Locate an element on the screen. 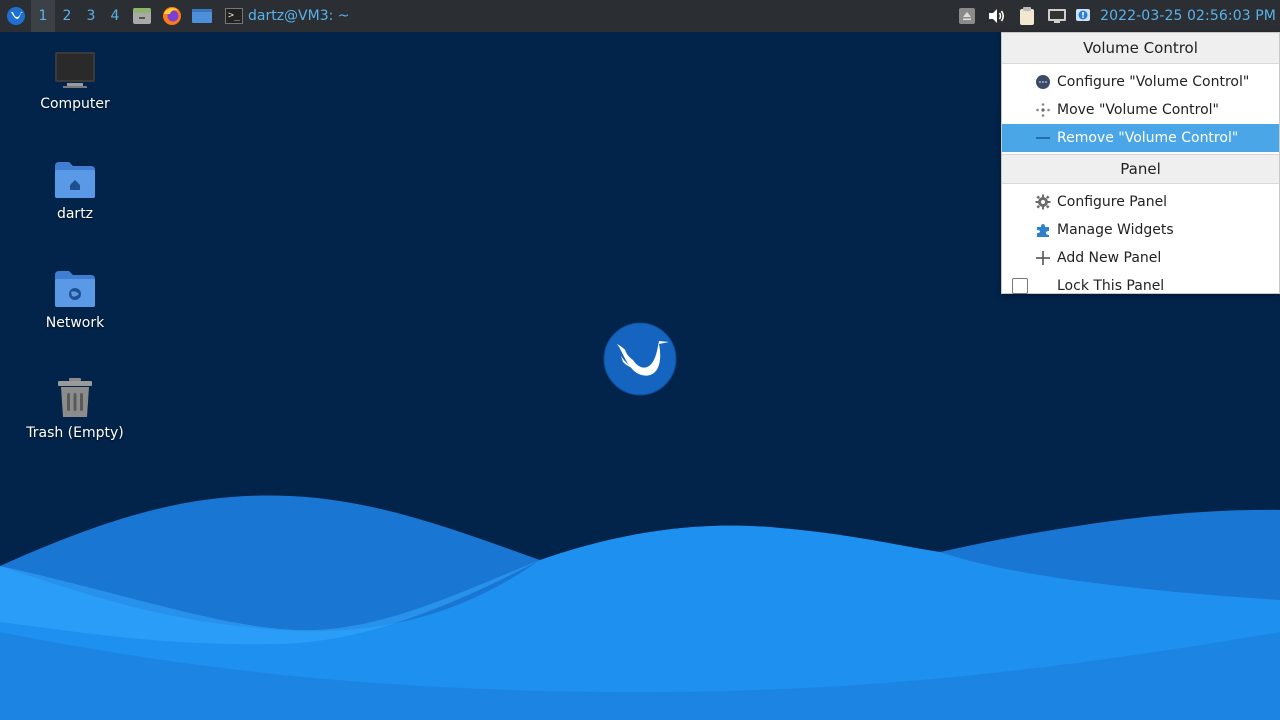 This screenshot has width=1280, height=720. clock: 2022-03-25 02:56:03 PM is located at coordinates (1187, 16).